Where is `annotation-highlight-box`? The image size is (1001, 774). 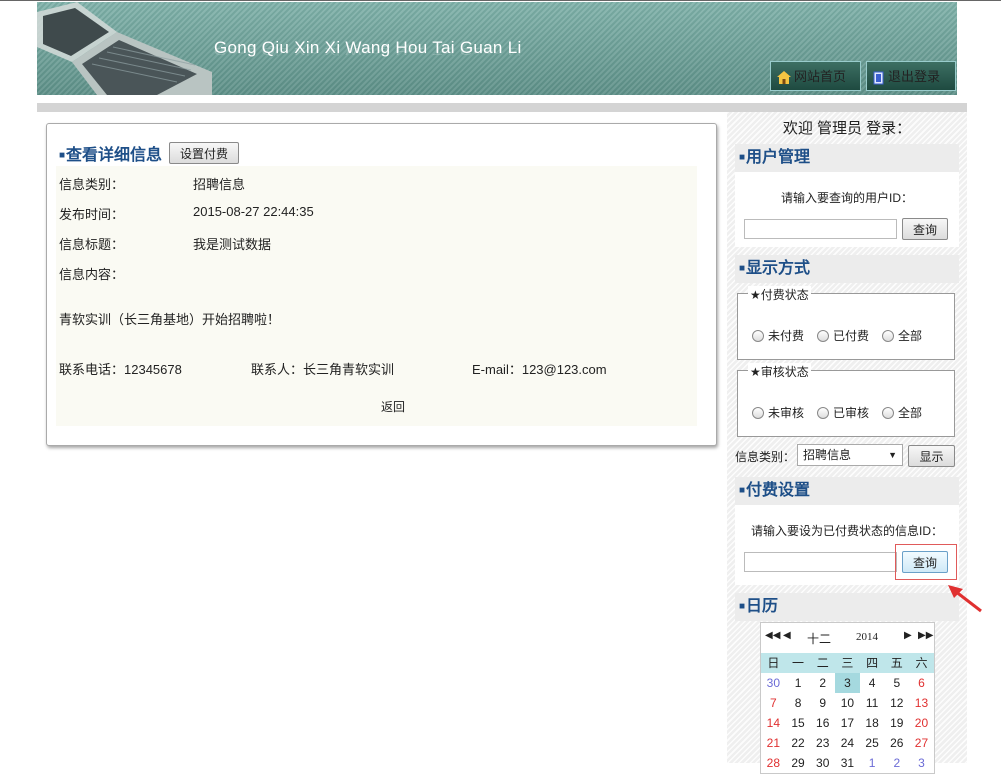 annotation-highlight-box is located at coordinates (926, 562).